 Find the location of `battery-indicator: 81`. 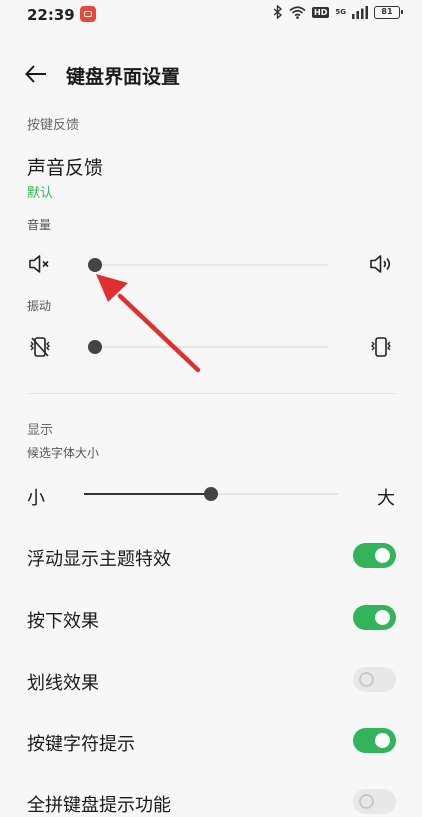

battery-indicator: 81 is located at coordinates (388, 12).